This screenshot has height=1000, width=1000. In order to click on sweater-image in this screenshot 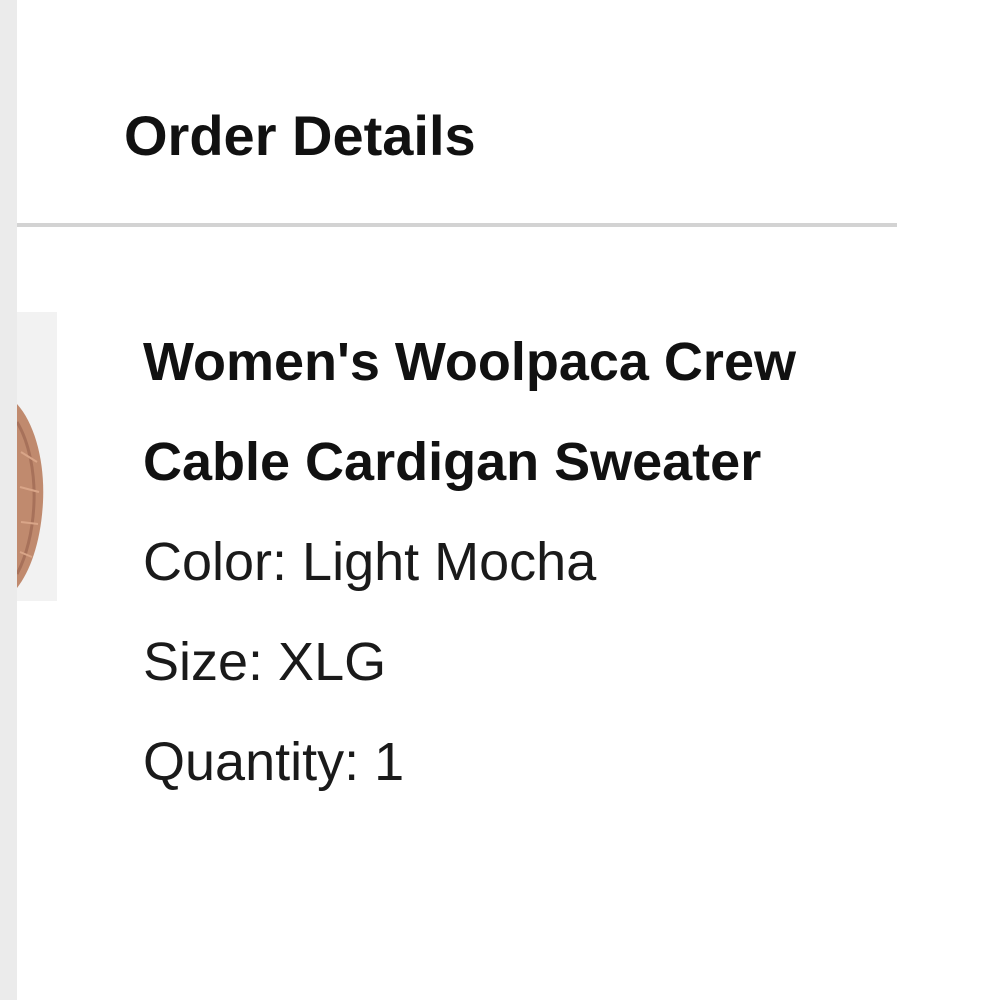, I will do `click(30, 496)`.